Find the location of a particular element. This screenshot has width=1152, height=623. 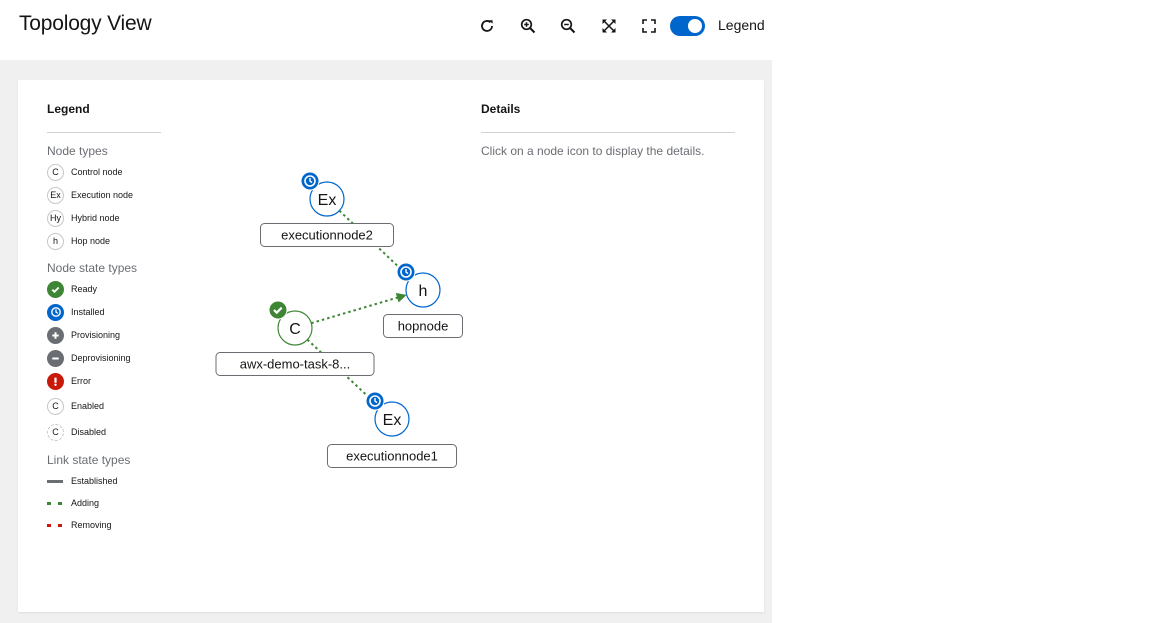

enabled-node-icon: C is located at coordinates (55, 406).